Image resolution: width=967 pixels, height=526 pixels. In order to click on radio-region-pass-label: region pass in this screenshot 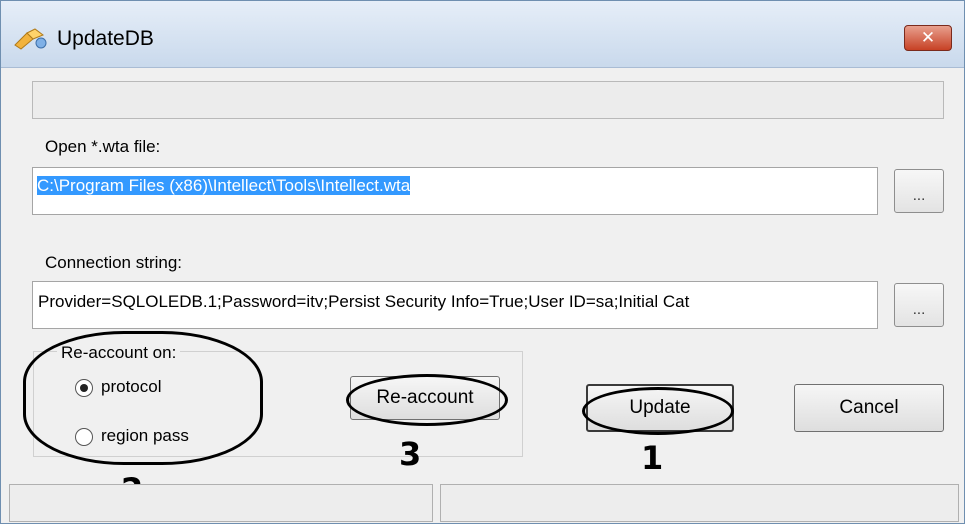, I will do `click(145, 435)`.